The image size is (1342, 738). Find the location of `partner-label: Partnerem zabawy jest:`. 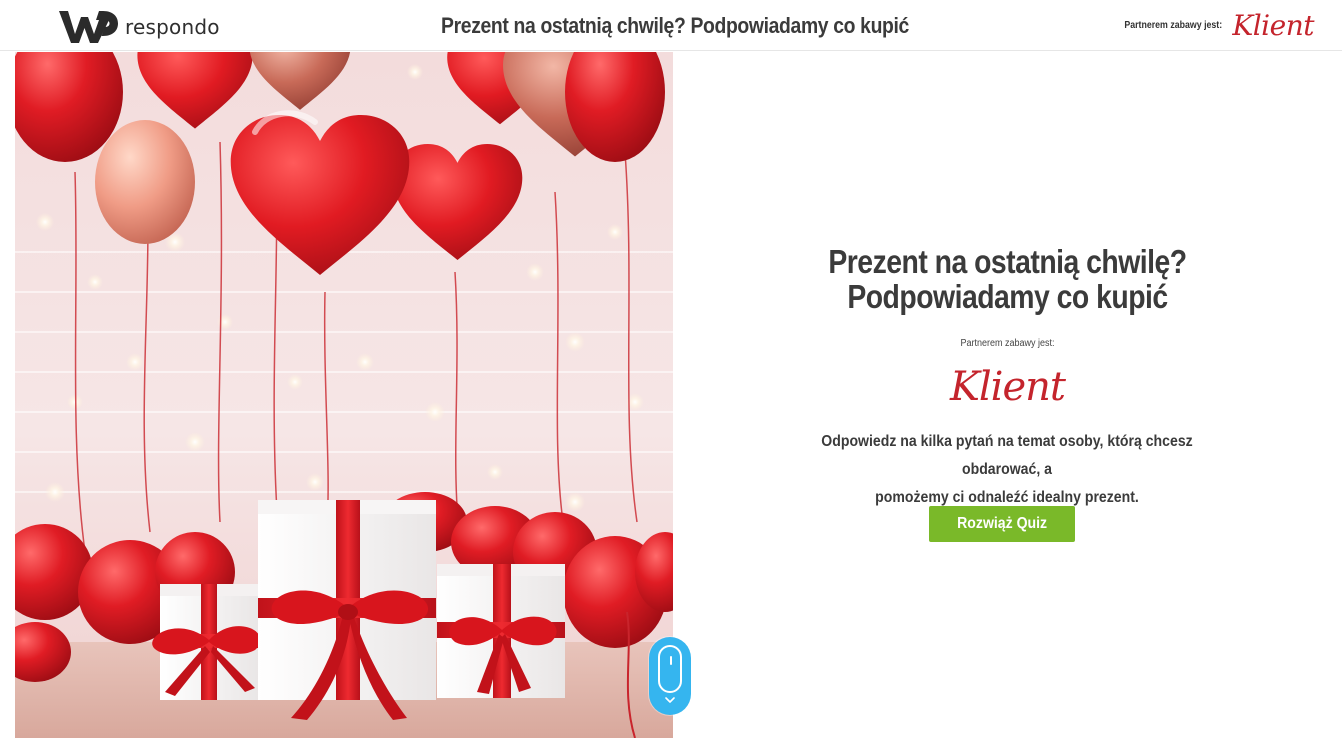

partner-label: Partnerem zabawy jest: is located at coordinates (1173, 25).